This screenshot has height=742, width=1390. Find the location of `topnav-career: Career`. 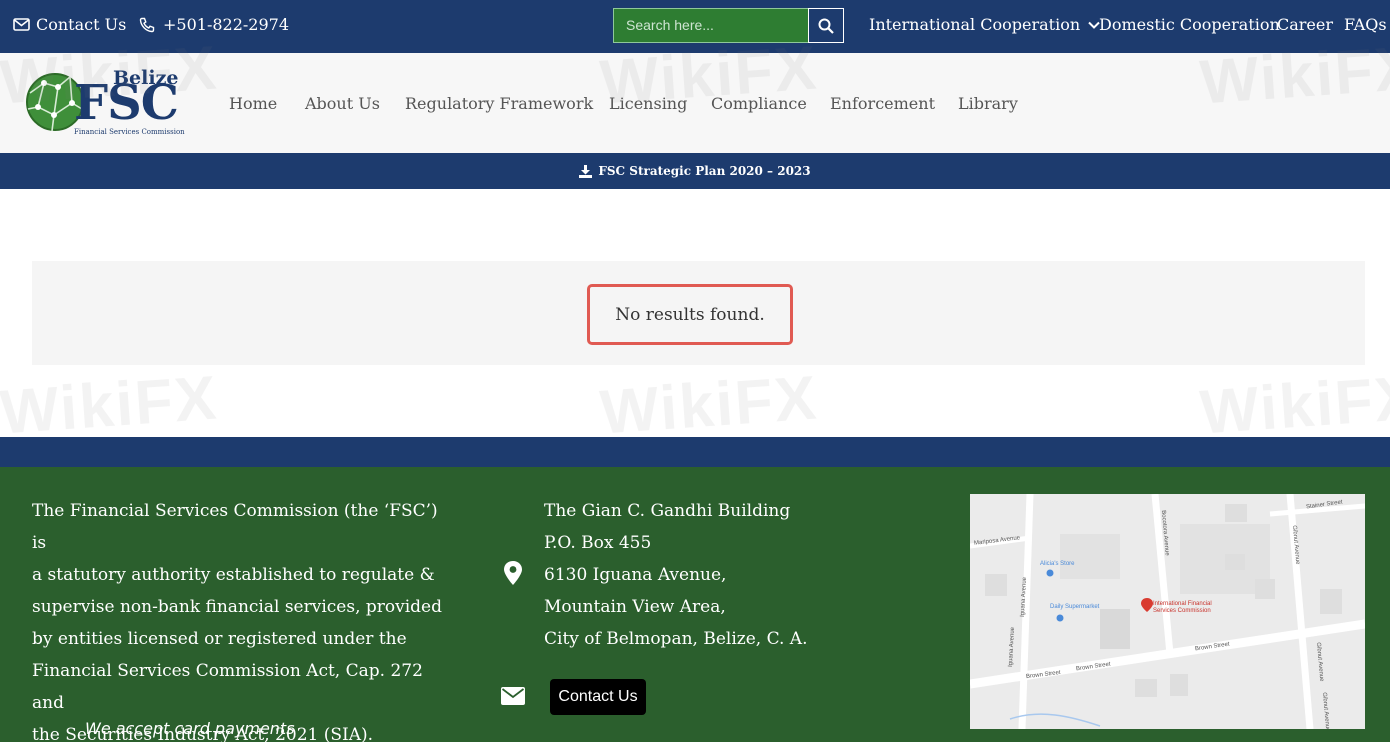

topnav-career: Career is located at coordinates (1305, 24).